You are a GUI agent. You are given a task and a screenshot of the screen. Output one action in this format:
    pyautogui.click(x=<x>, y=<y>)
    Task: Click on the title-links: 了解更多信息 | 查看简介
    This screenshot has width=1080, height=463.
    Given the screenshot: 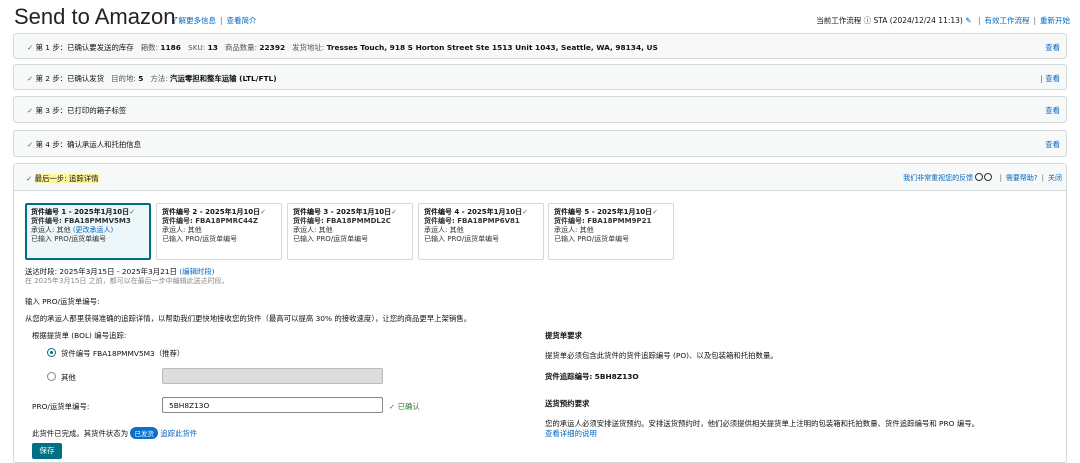 What is the action you would take?
    pyautogui.click(x=214, y=20)
    